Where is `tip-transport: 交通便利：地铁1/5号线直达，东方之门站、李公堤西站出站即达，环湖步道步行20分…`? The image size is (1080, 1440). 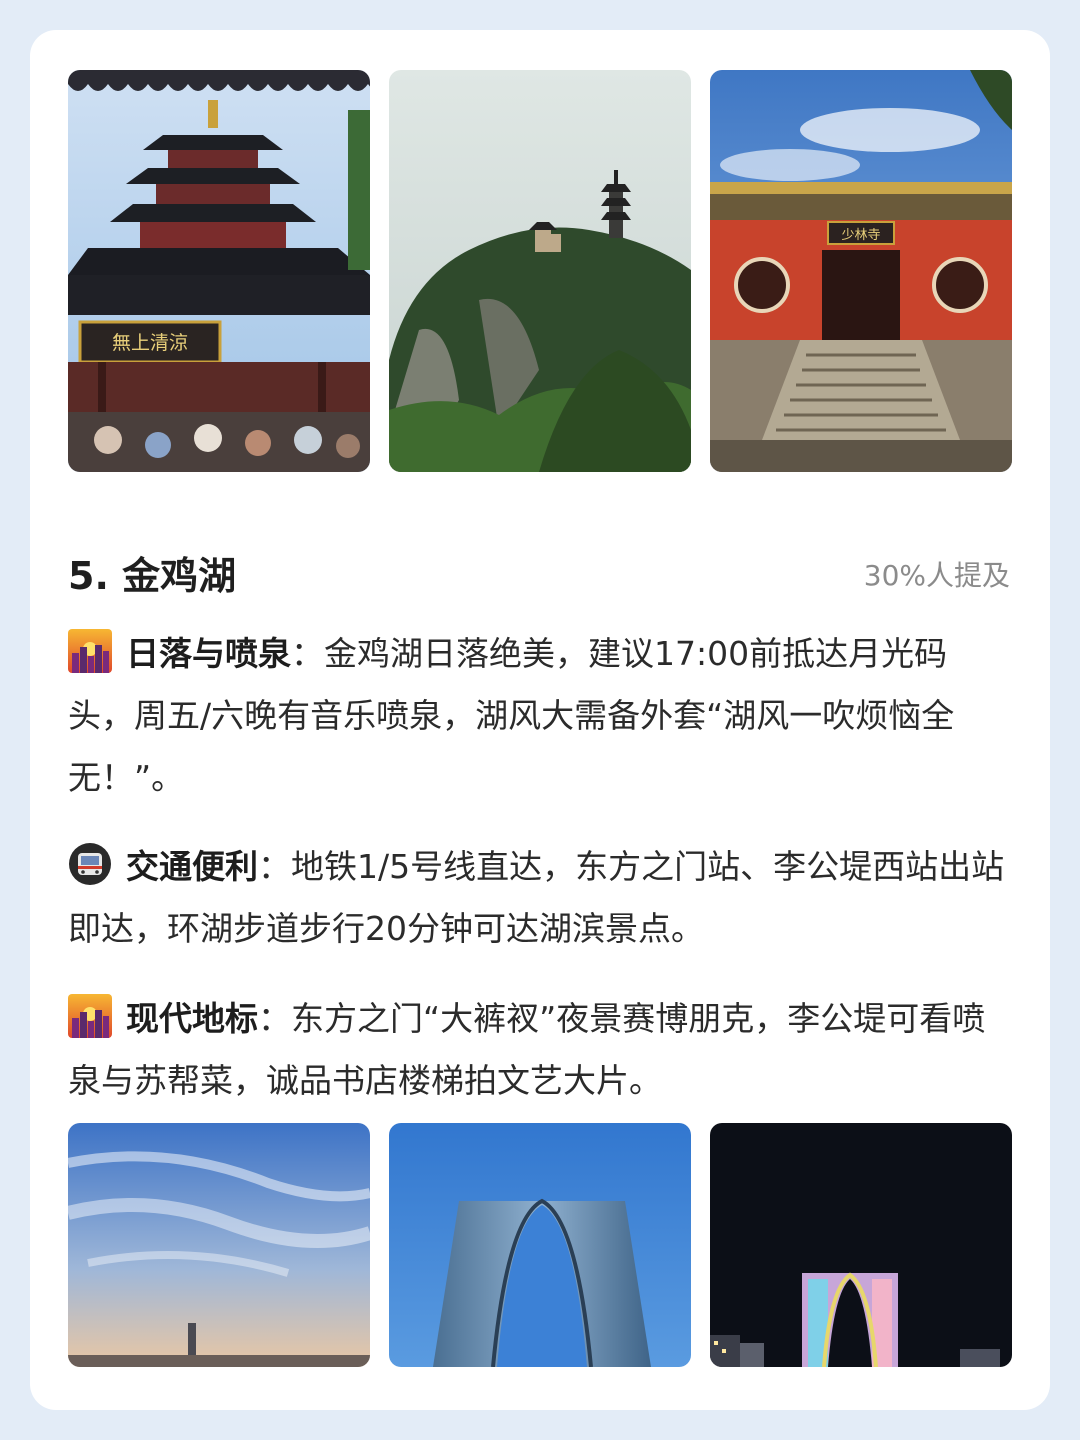
tip-transport: 交通便利：地铁1/5号线直达，东方之门站、李公堤西站出站即达，环湖步道步行20分… is located at coordinates (540, 898).